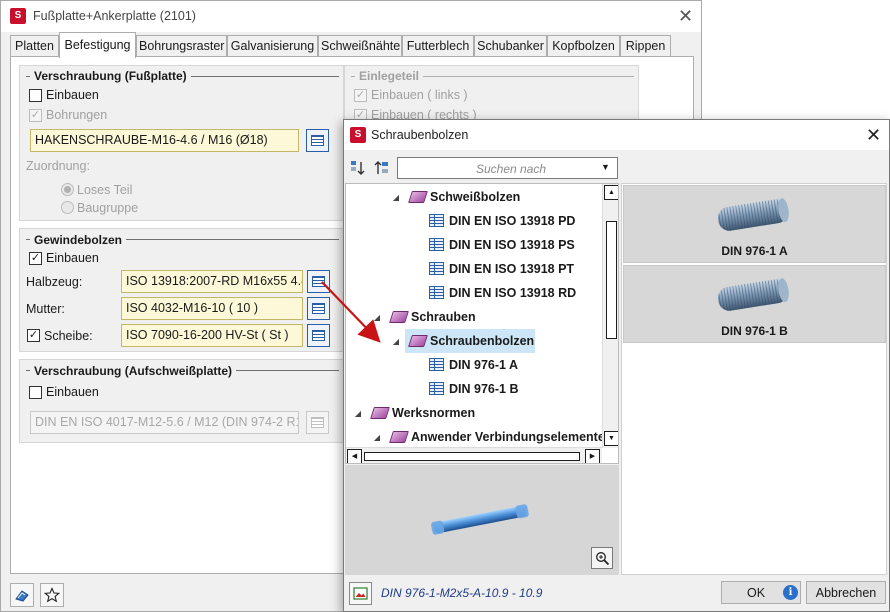 The width and height of the screenshot is (890, 612). I want to click on sort-expand-icon, so click(358, 168).